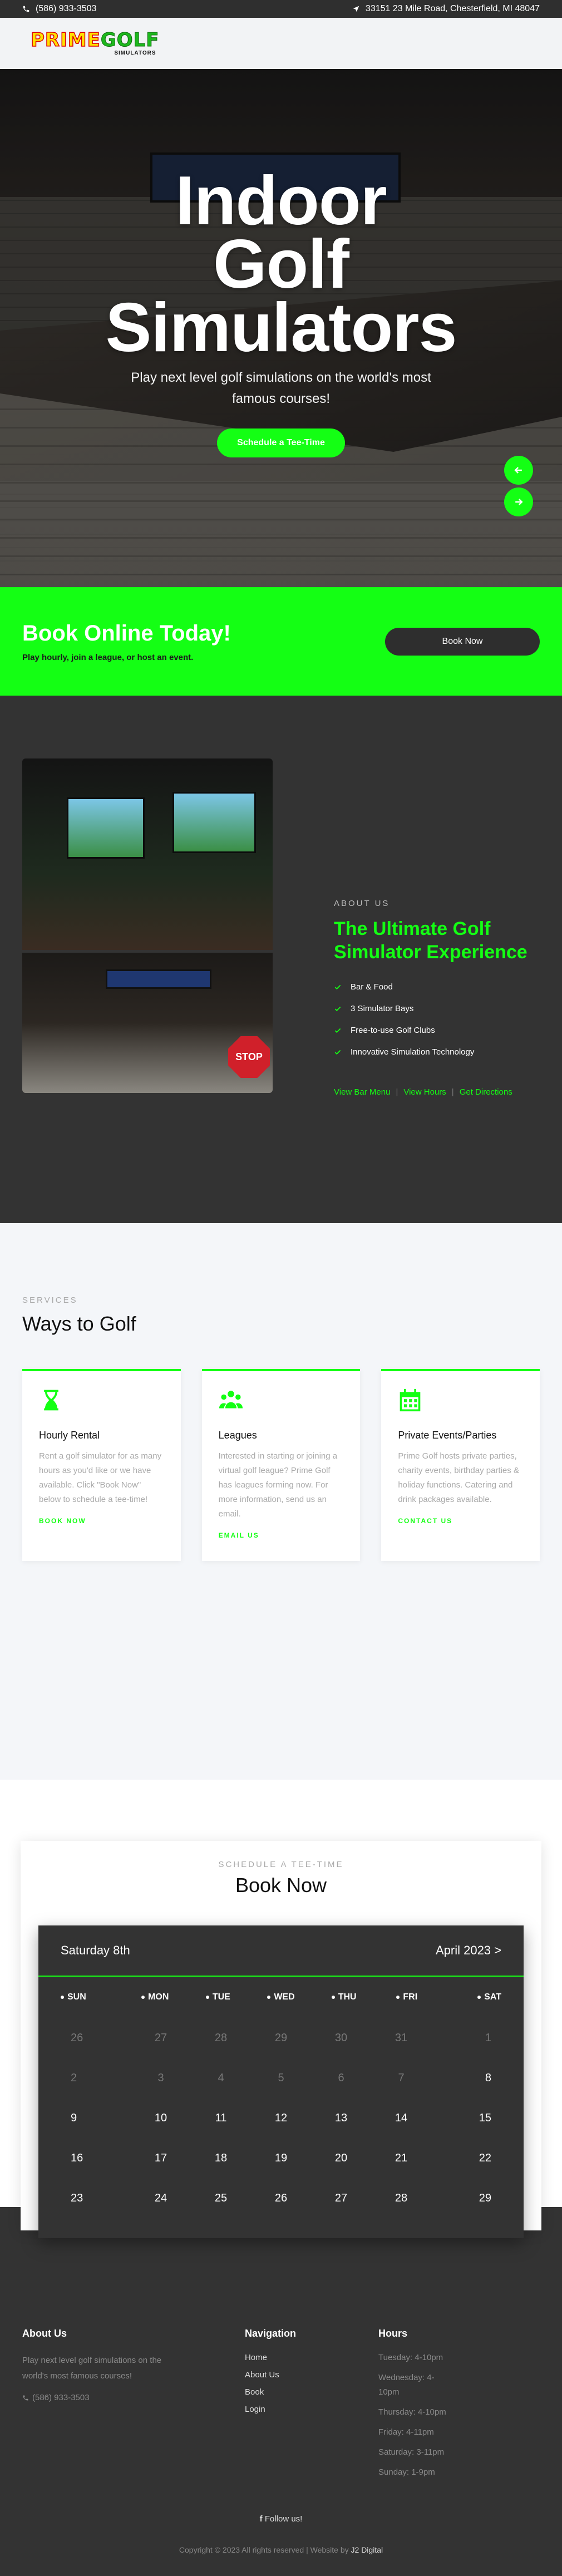 This screenshot has height=2576, width=562. Describe the element at coordinates (341, 2038) in the screenshot. I see `calendar-day: 30` at that location.